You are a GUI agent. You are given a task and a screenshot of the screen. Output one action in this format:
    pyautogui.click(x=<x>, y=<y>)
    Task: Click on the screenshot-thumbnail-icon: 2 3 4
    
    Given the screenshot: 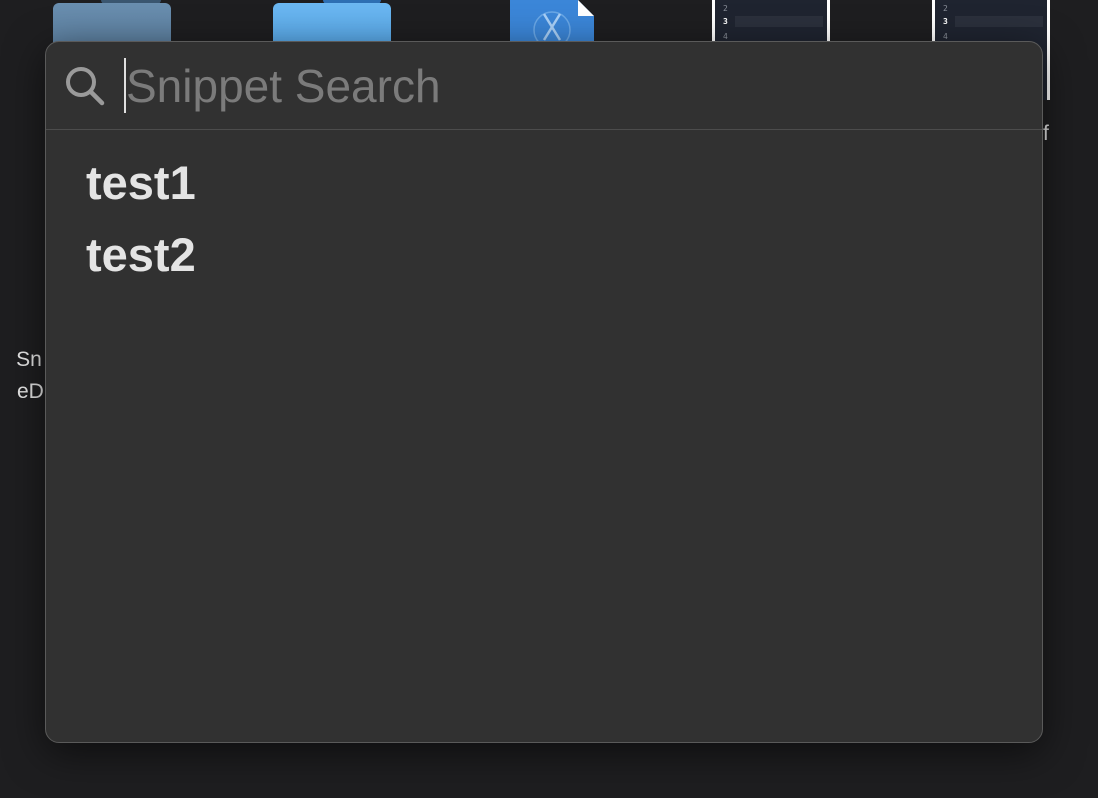 What is the action you would take?
    pyautogui.click(x=771, y=22)
    